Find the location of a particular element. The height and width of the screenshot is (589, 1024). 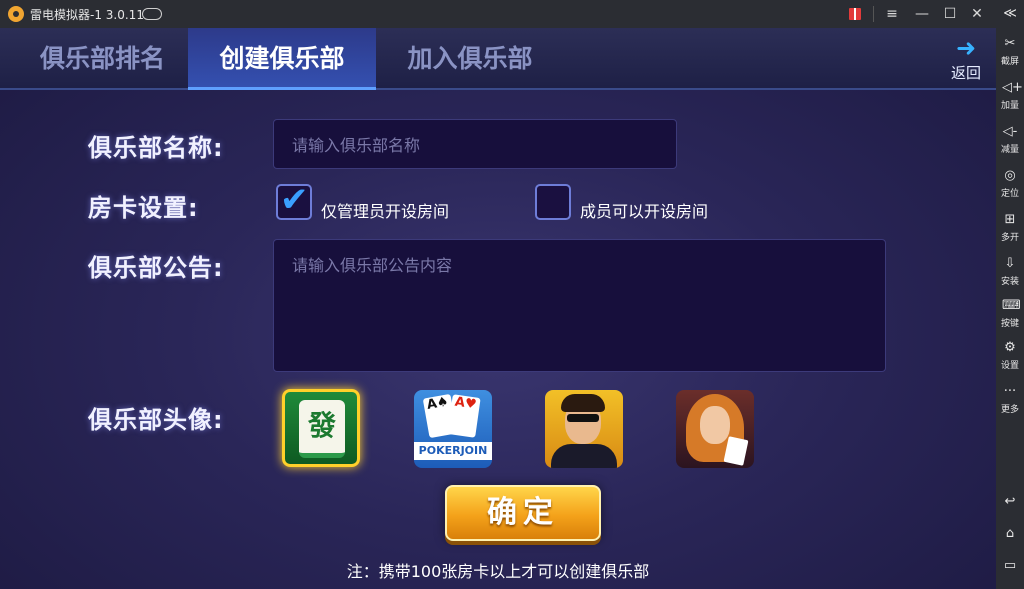

club-avatar-label: 俱乐部头像: is located at coordinates (156, 420).